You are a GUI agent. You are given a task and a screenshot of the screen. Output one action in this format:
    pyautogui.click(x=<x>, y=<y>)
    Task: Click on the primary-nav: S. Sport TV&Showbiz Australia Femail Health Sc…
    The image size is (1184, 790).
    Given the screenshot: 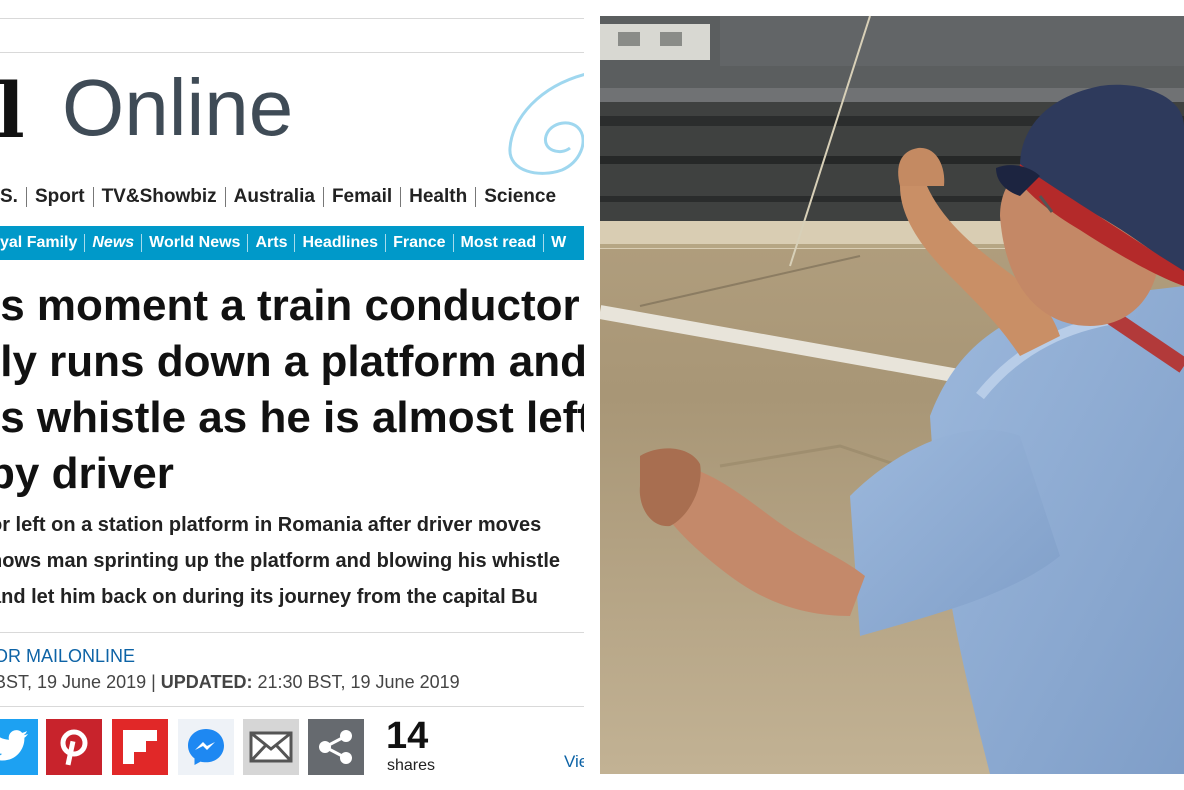 What is the action you would take?
    pyautogui.click(x=292, y=202)
    